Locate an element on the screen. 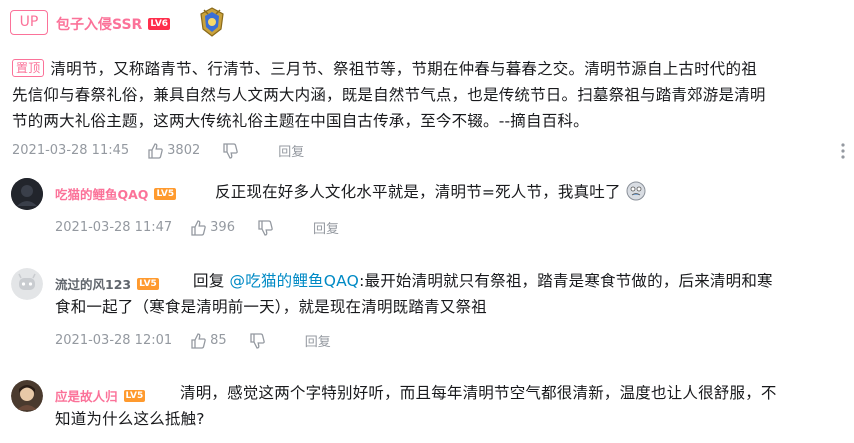  username: 吃猫的鲤鱼QAQ is located at coordinates (101, 193).